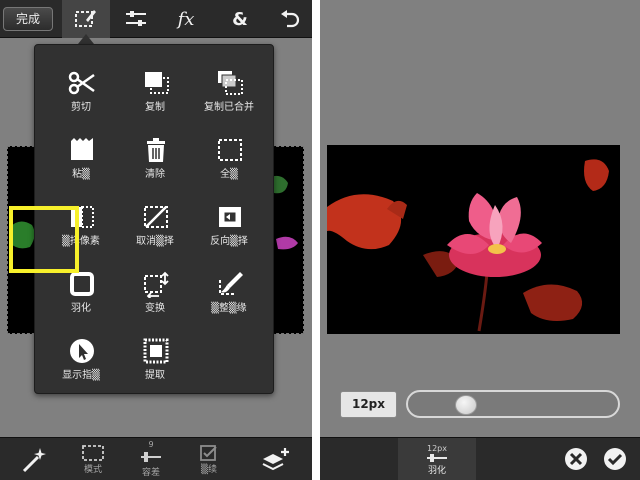  I want to click on magic-wand-icon, so click(34, 459).